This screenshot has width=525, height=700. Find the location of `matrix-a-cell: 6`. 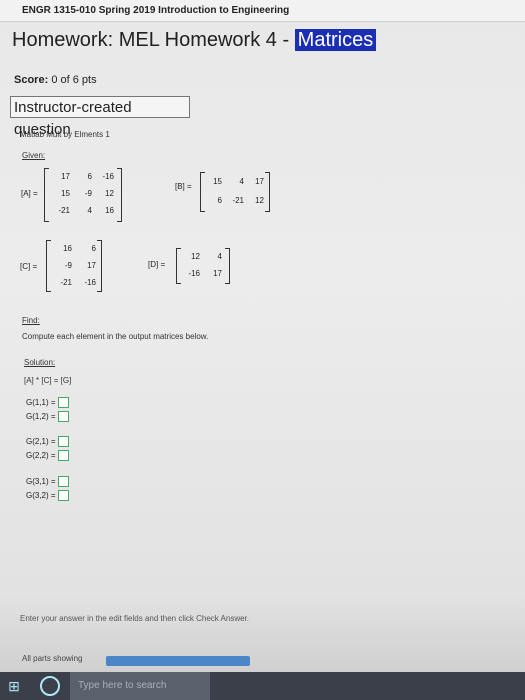

matrix-a-cell: 6 is located at coordinates (89, 176).